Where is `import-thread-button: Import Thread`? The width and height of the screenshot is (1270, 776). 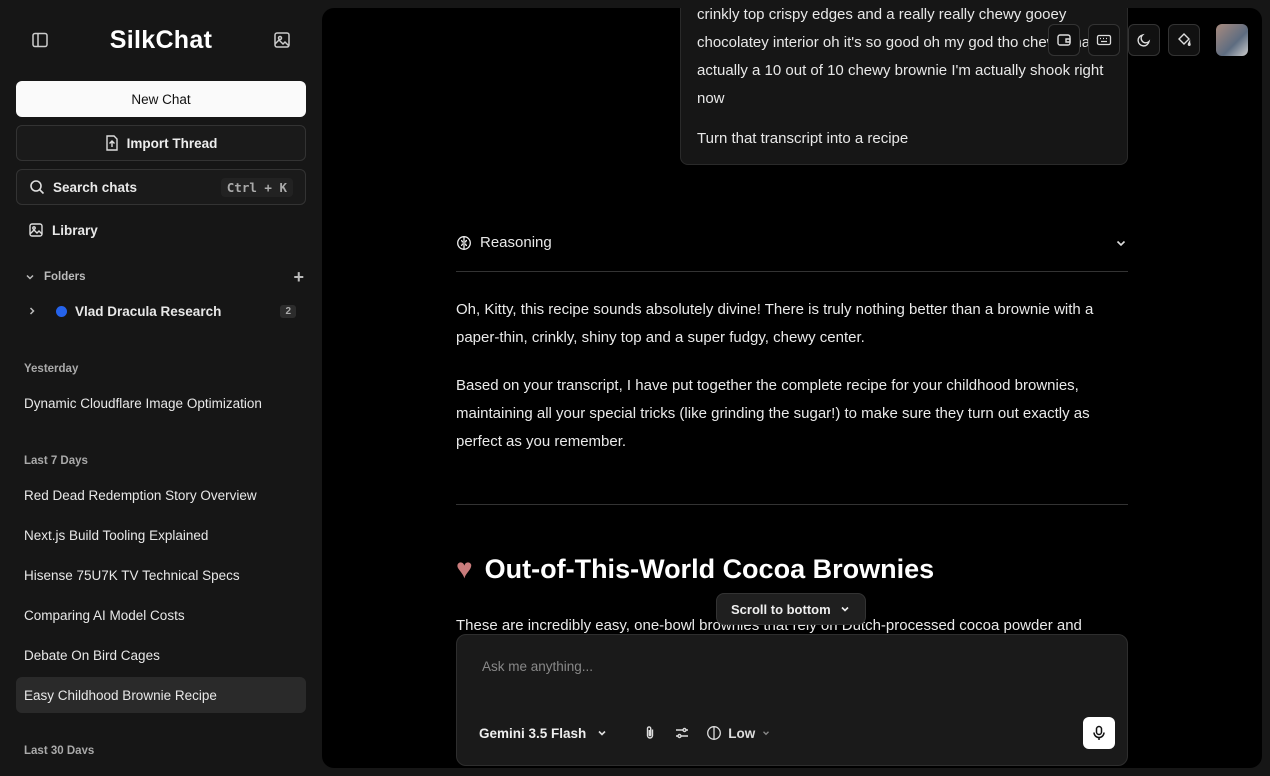 import-thread-button: Import Thread is located at coordinates (161, 143).